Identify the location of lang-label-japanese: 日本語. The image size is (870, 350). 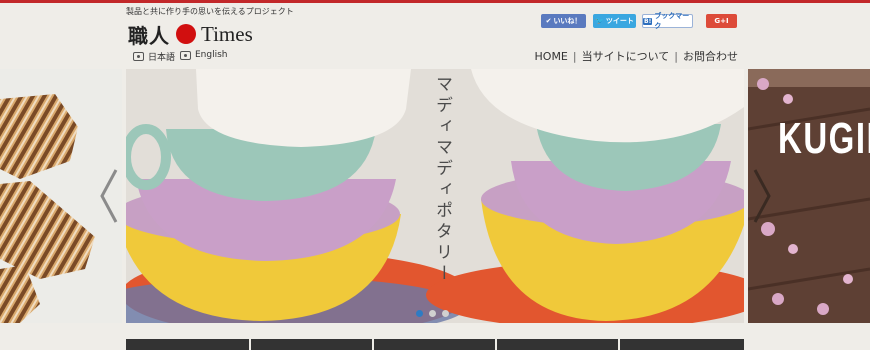
(162, 58).